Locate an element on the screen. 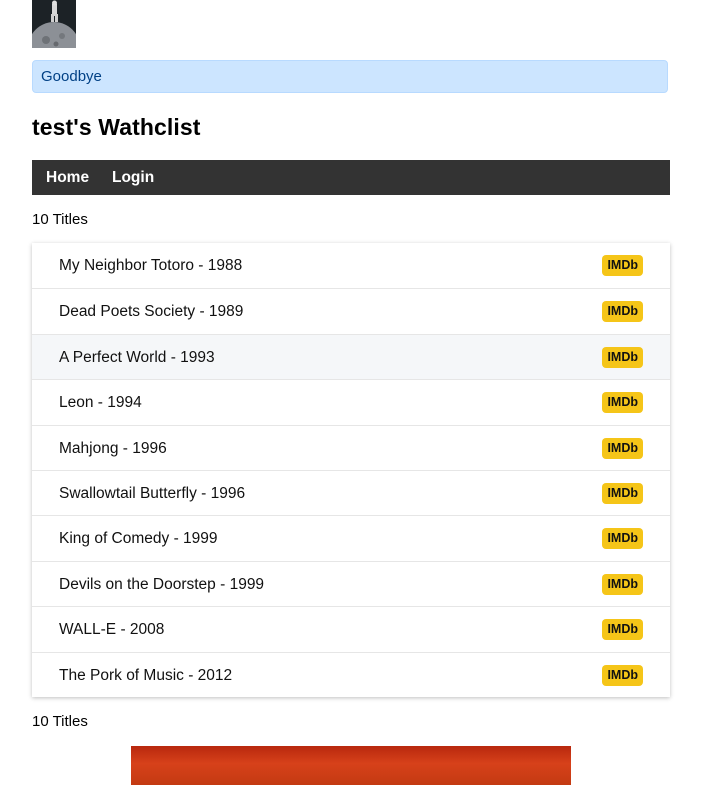 The width and height of the screenshot is (716, 785). movie-title: A Perfect World - 1993 is located at coordinates (137, 357).